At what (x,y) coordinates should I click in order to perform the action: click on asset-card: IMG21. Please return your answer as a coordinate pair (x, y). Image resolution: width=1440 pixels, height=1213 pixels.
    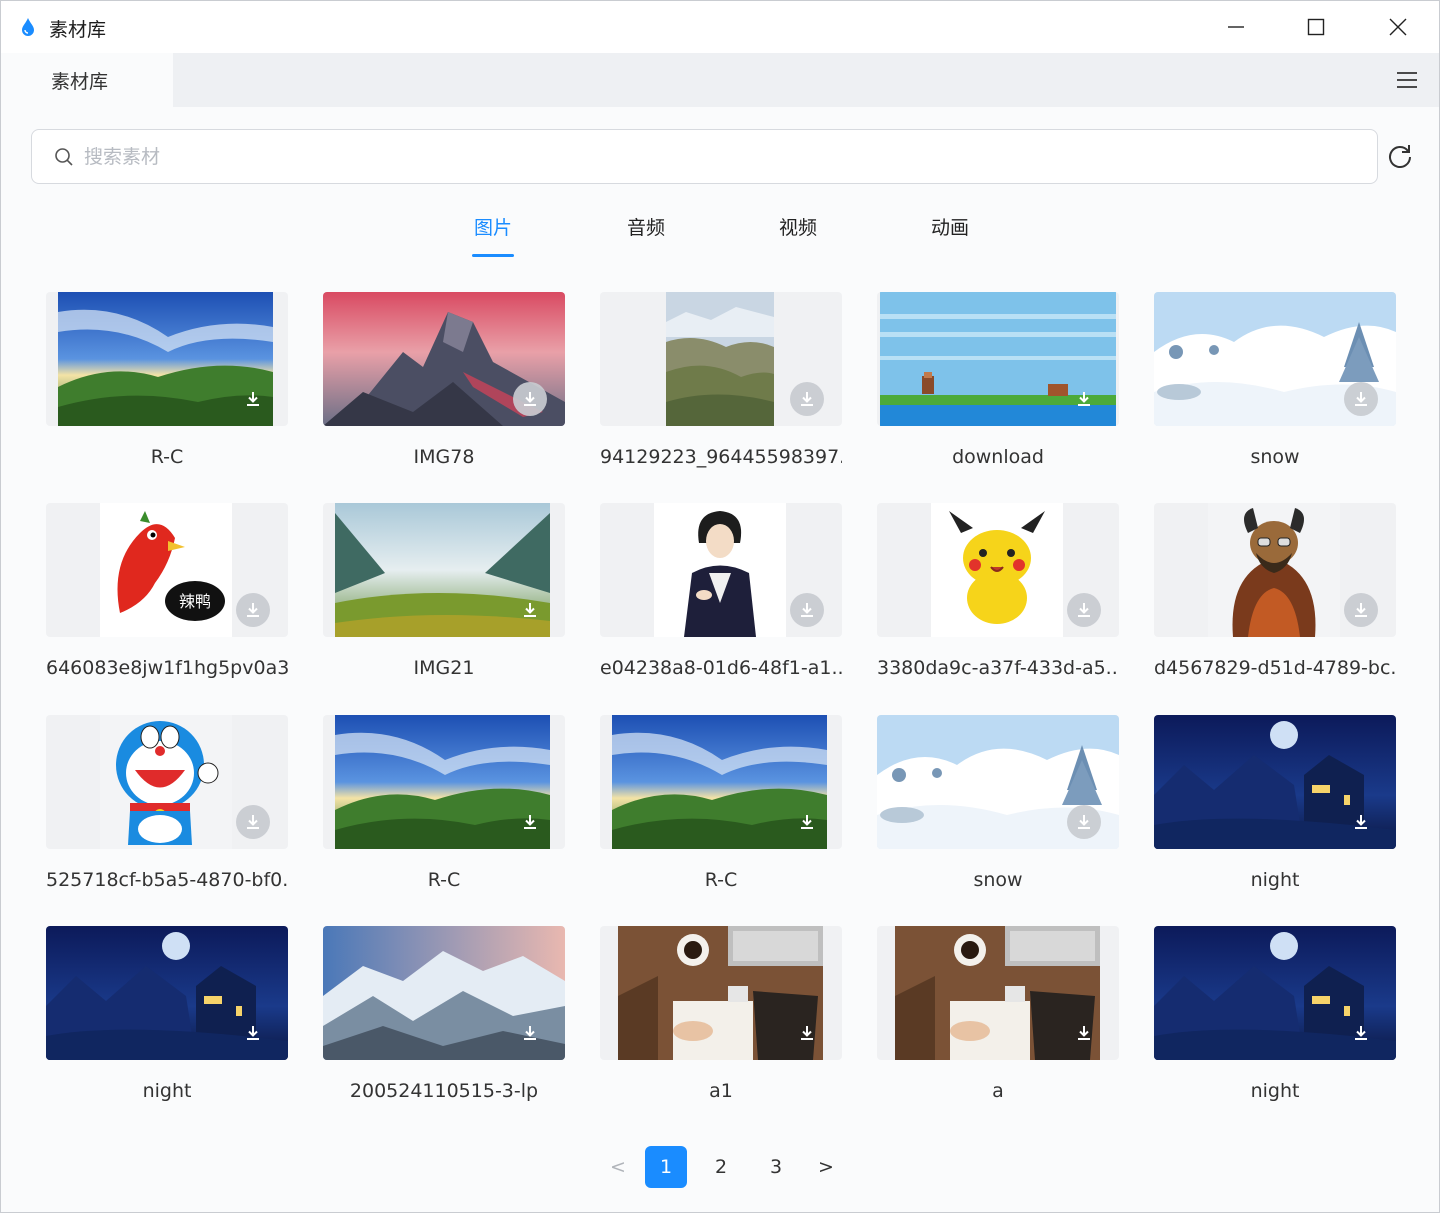
    Looking at the image, I should click on (444, 592).